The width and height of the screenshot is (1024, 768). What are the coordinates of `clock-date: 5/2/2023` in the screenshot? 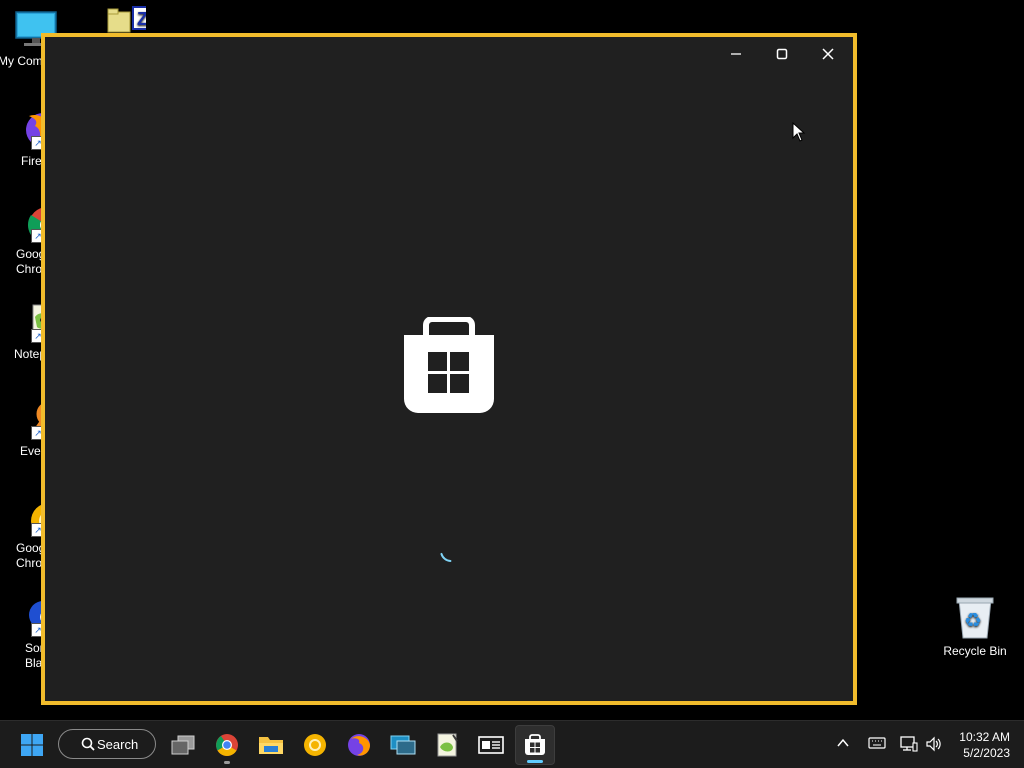 It's located at (986, 753).